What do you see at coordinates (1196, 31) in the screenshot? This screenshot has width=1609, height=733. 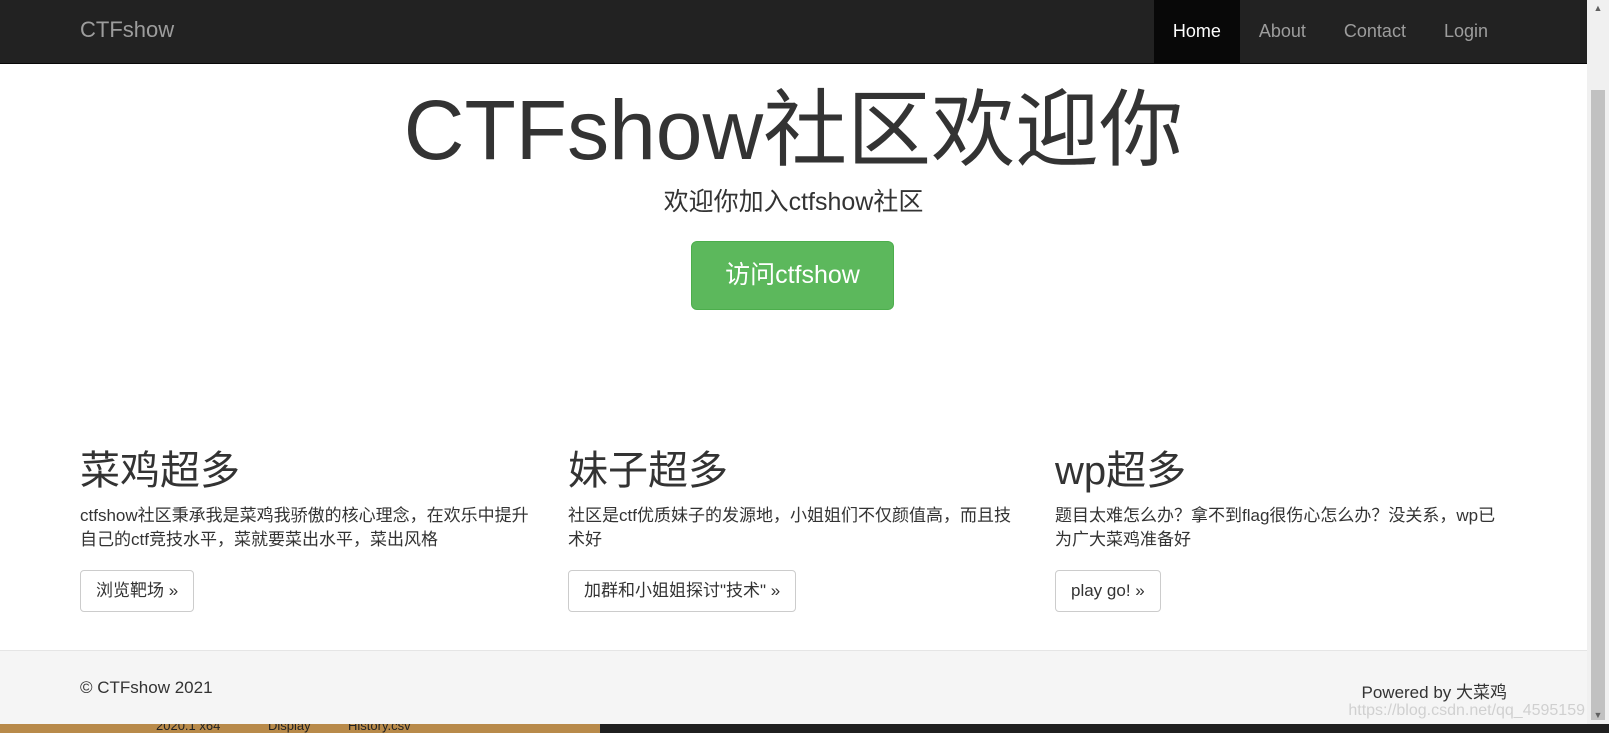 I see `nav-item-home: Home` at bounding box center [1196, 31].